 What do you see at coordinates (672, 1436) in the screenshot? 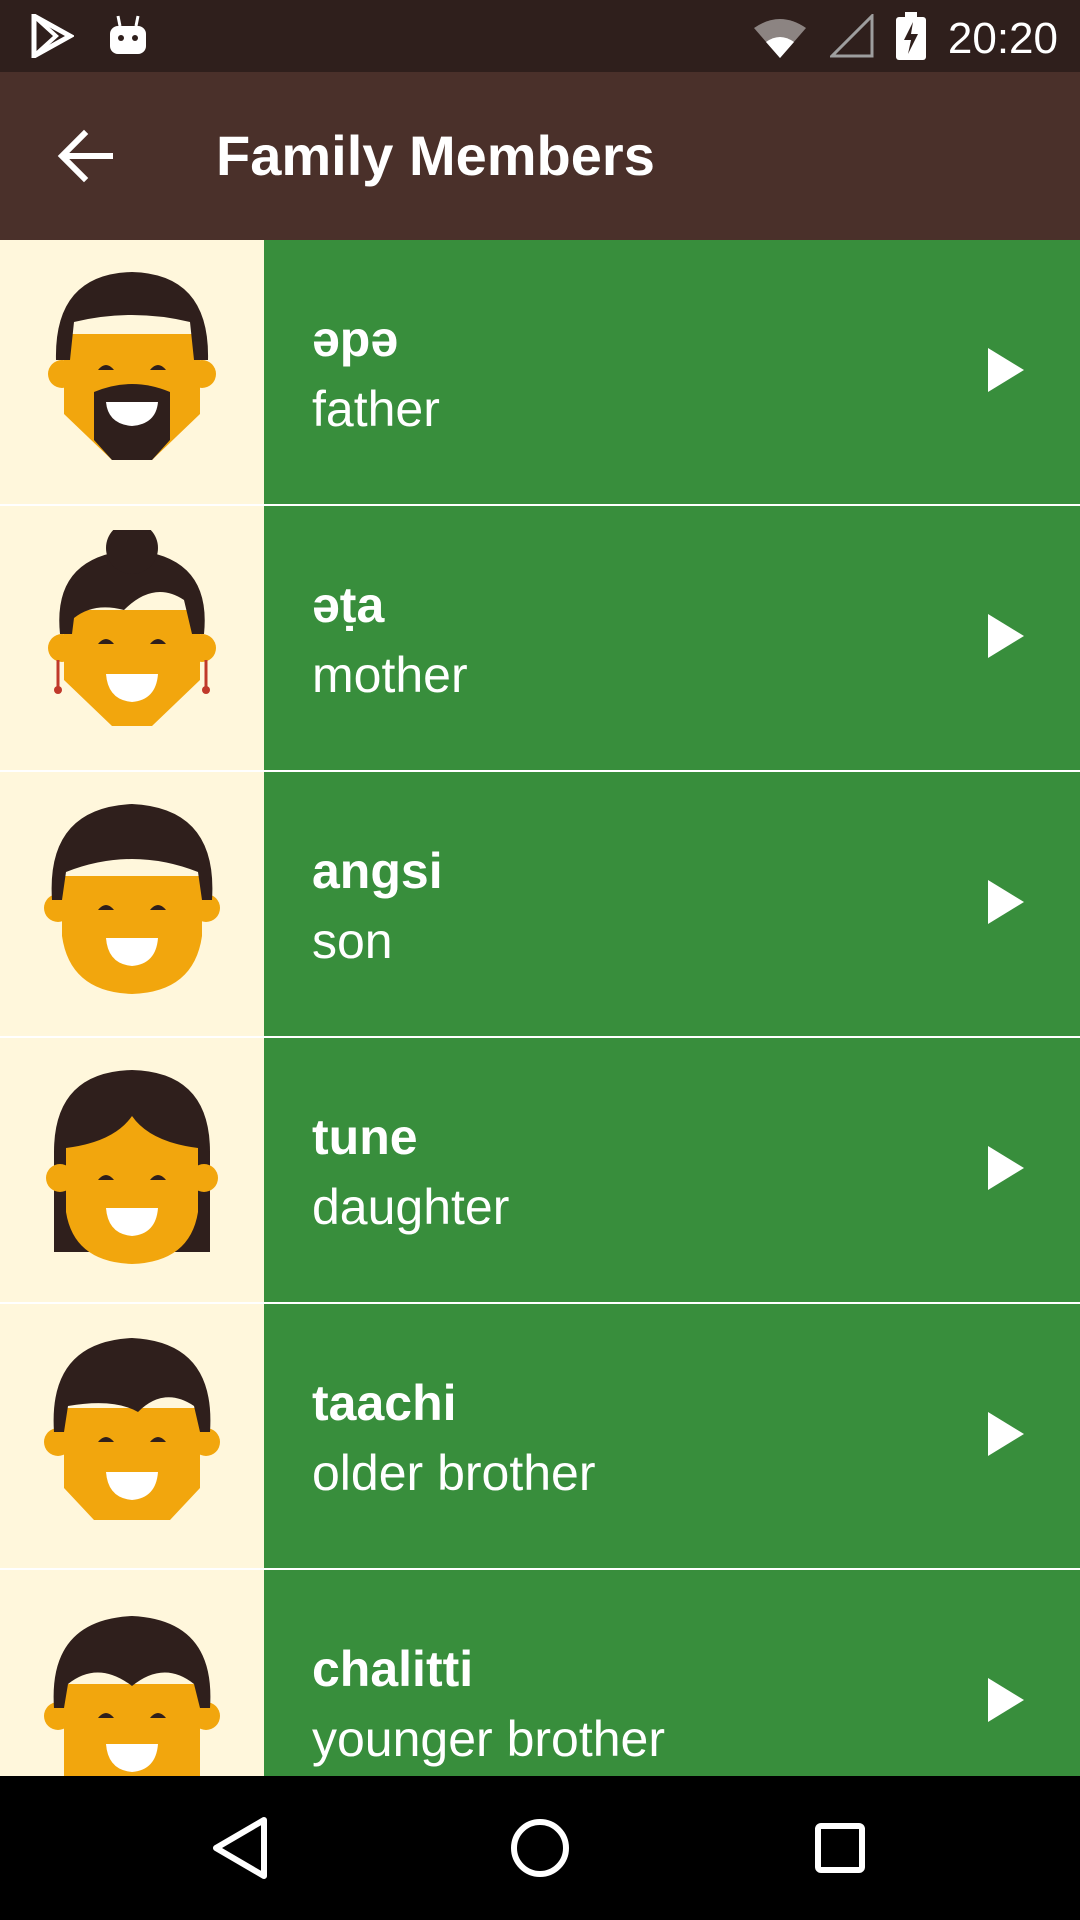
I see `item-content: taachi older brother` at bounding box center [672, 1436].